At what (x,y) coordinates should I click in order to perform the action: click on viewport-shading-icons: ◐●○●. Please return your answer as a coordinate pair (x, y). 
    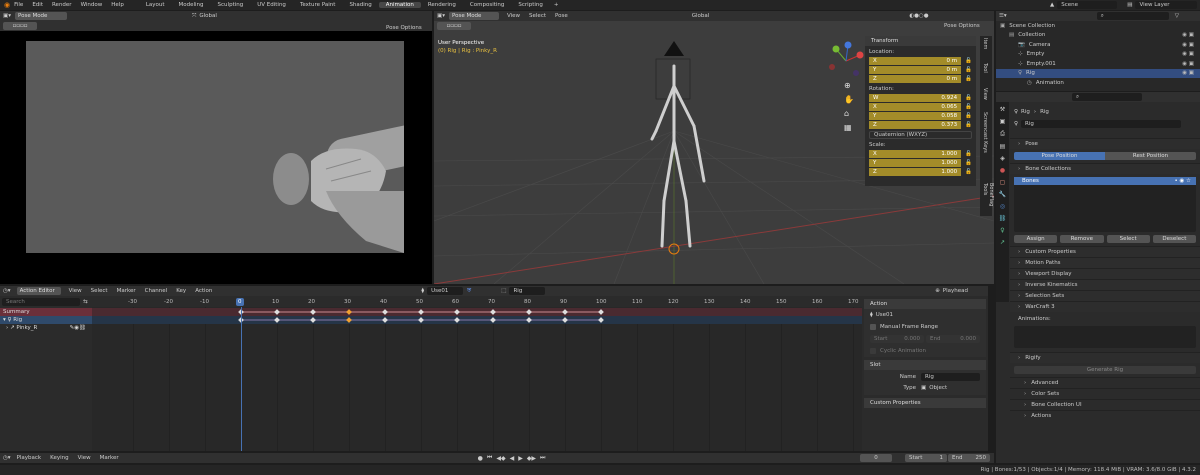
    Looking at the image, I should click on (918, 16).